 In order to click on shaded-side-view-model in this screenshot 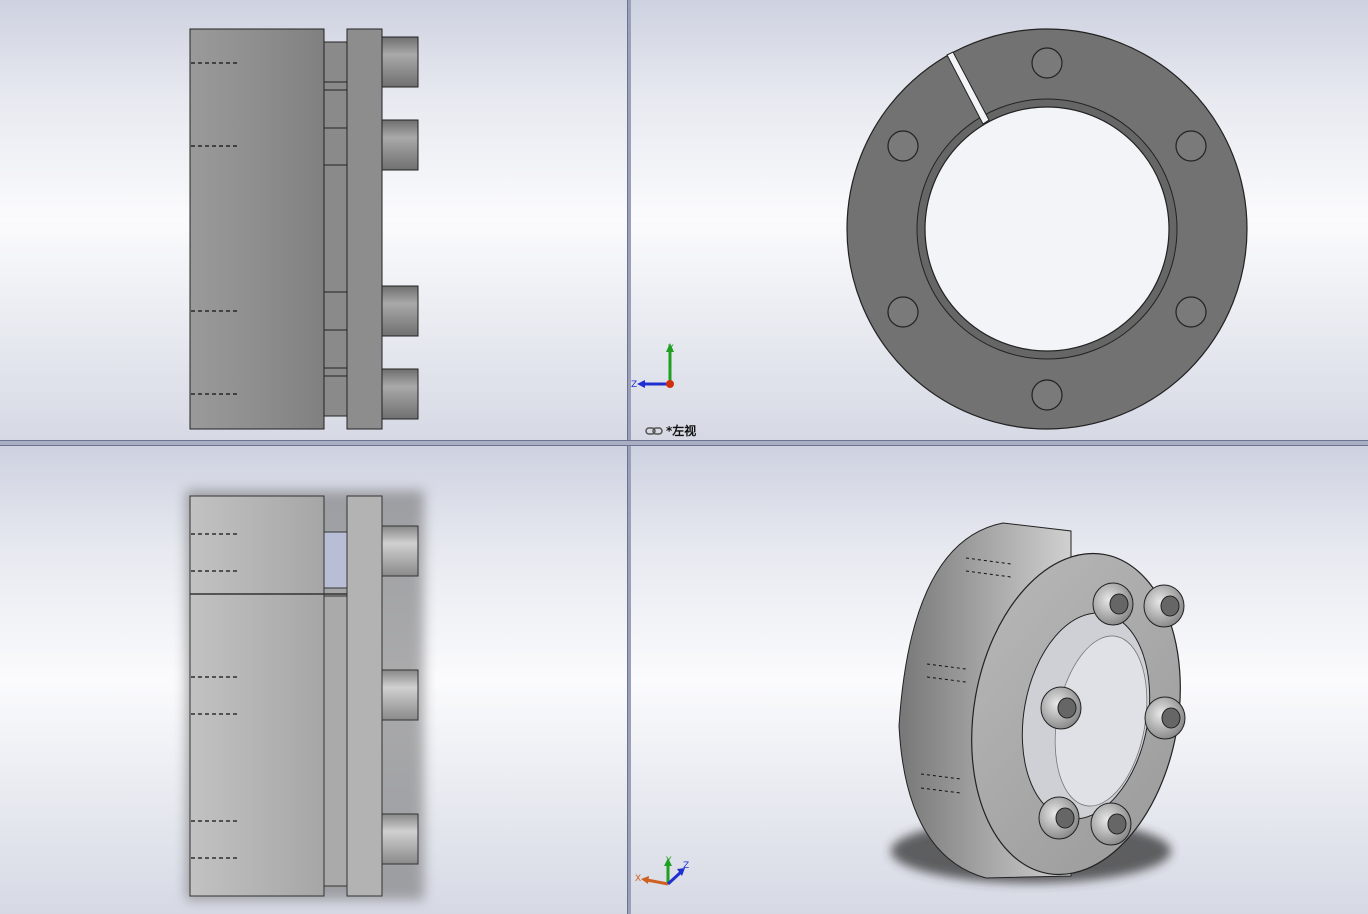, I will do `click(305, 695)`.